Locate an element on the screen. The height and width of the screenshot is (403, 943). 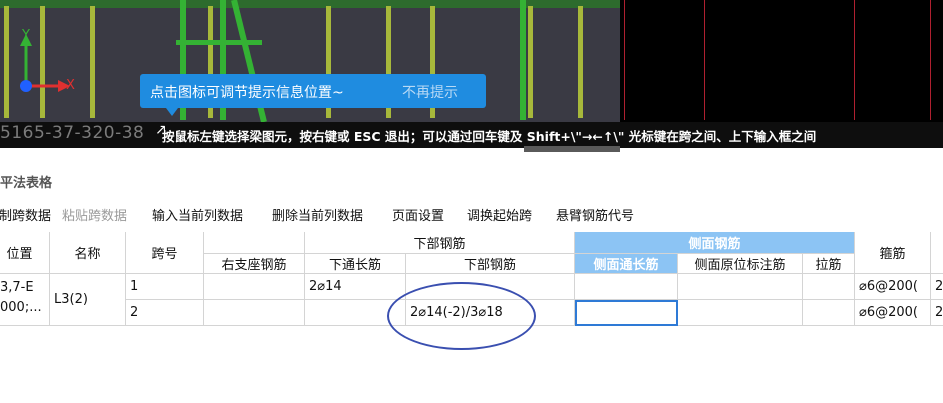
axis-x-label: X is located at coordinates (70, 85).